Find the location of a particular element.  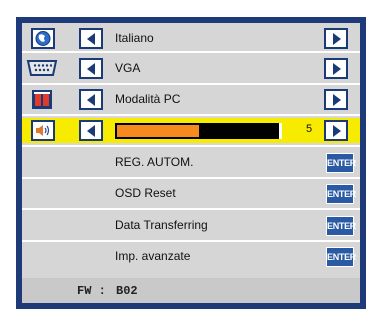

source-next-button is located at coordinates (336, 68).